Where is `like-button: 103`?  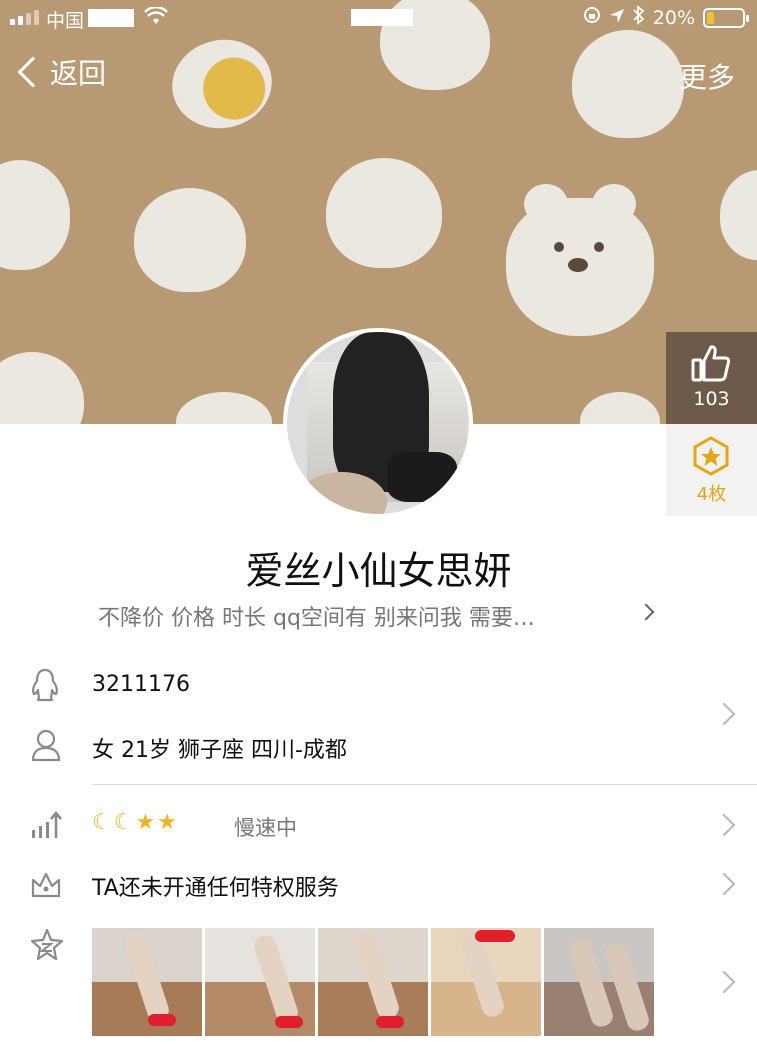
like-button: 103 is located at coordinates (711, 378).